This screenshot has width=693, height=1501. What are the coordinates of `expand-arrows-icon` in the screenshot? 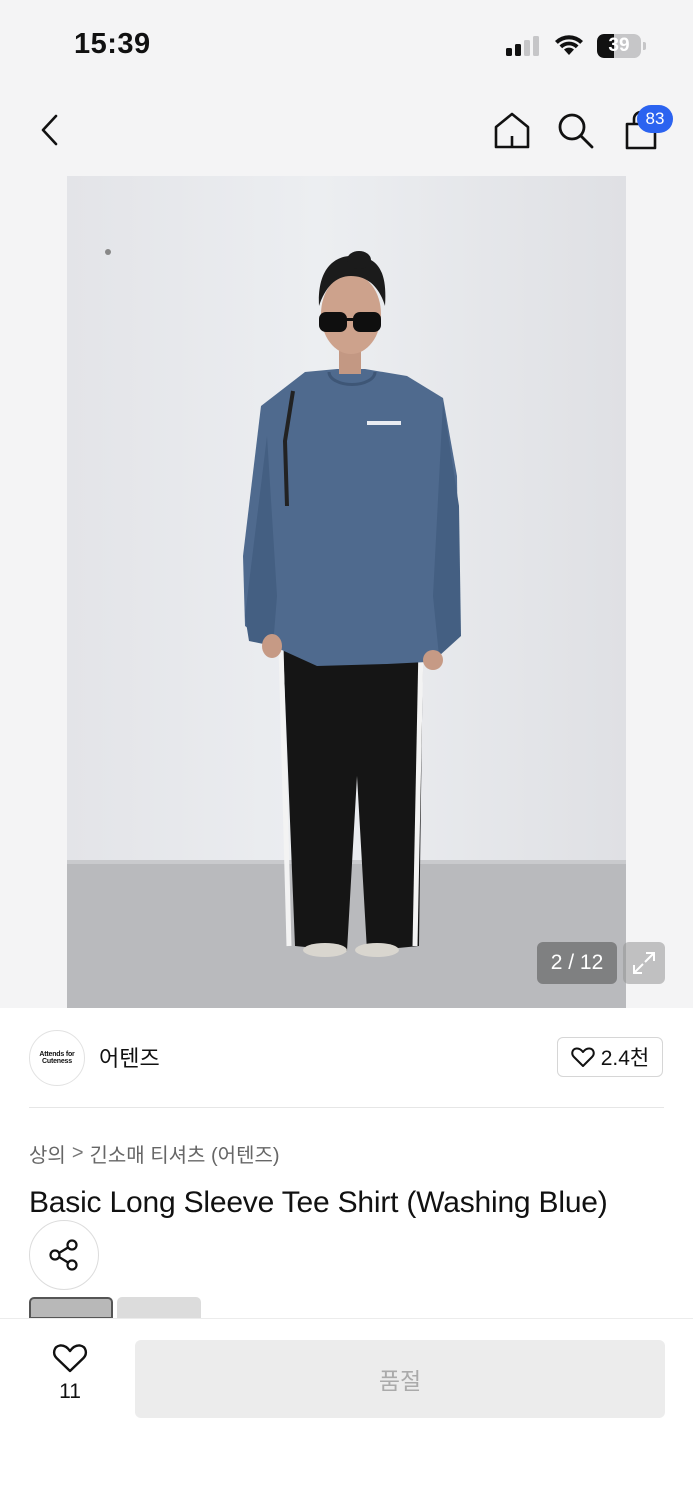 It's located at (644, 963).